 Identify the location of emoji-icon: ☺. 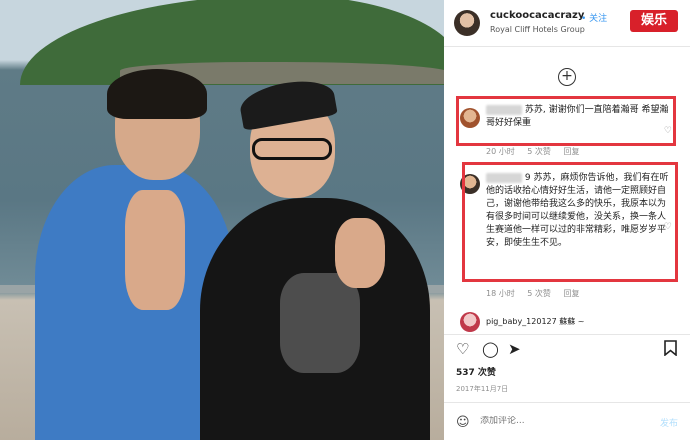
(463, 422).